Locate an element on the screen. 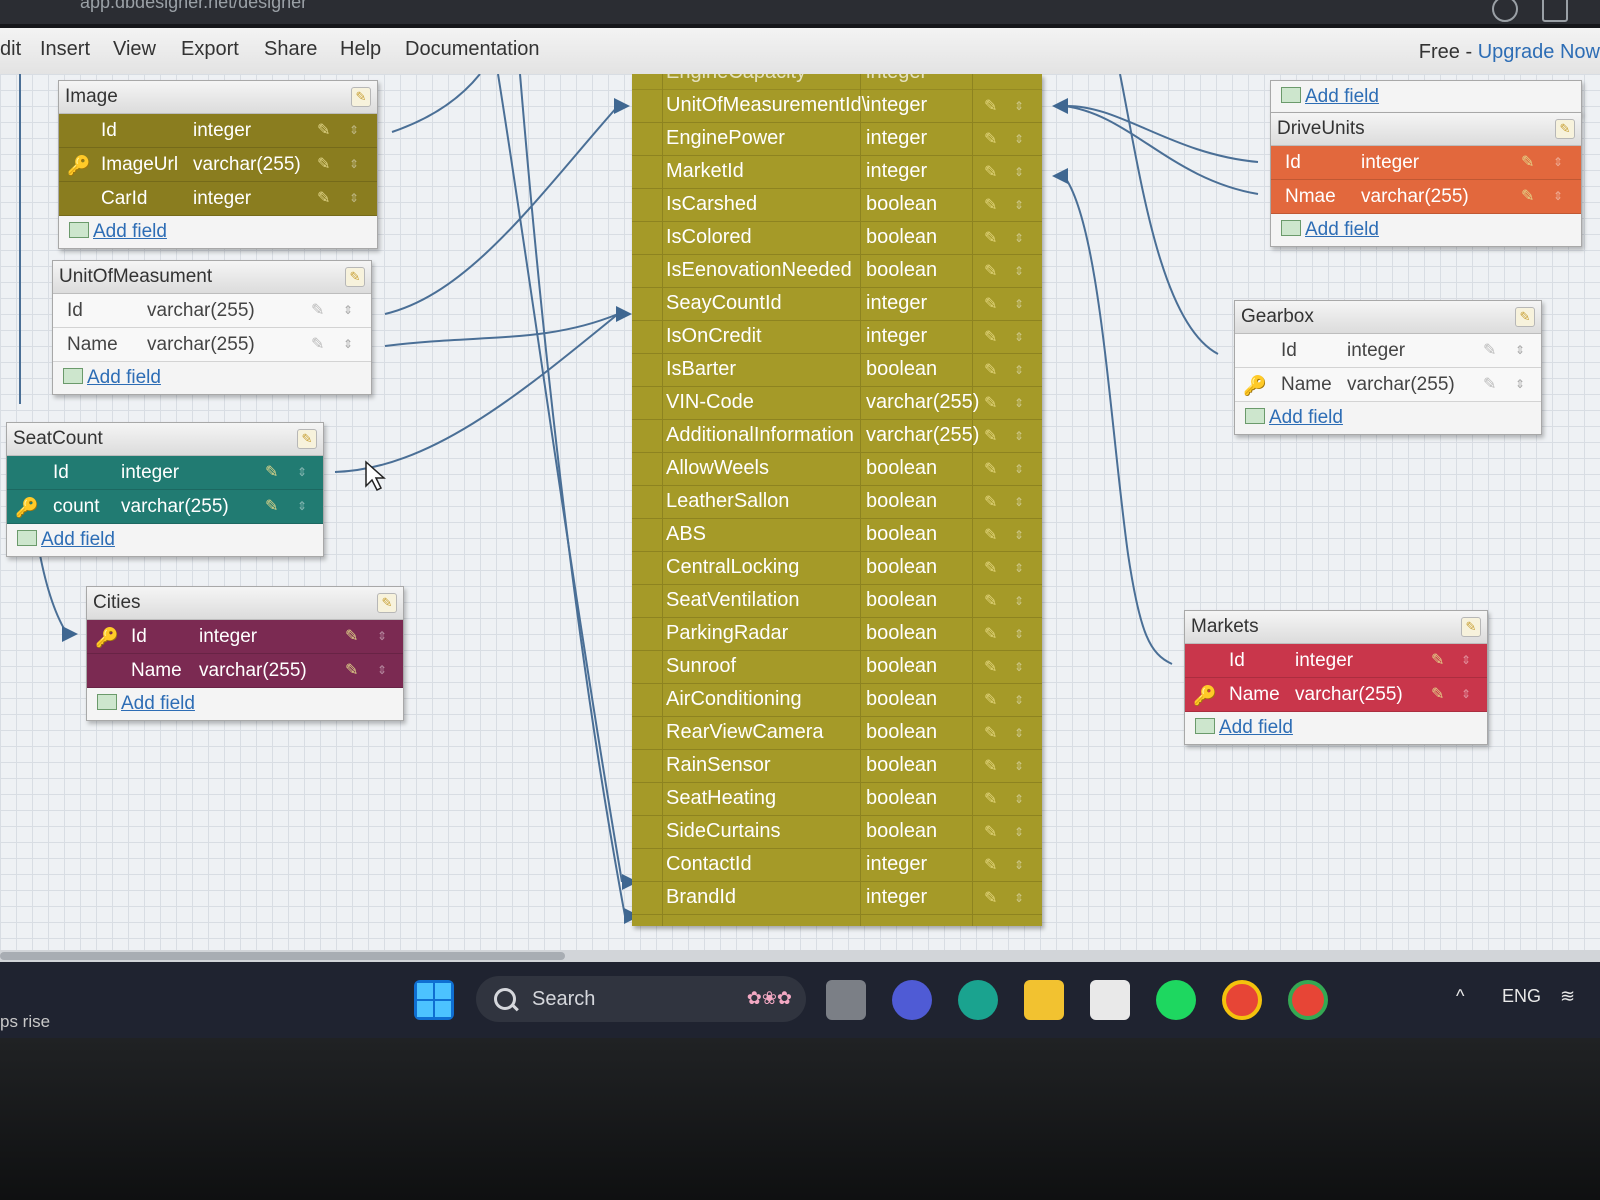 The height and width of the screenshot is (1200, 1600). table-row: ContactId integer ✎ ⇕ is located at coordinates (837, 865).